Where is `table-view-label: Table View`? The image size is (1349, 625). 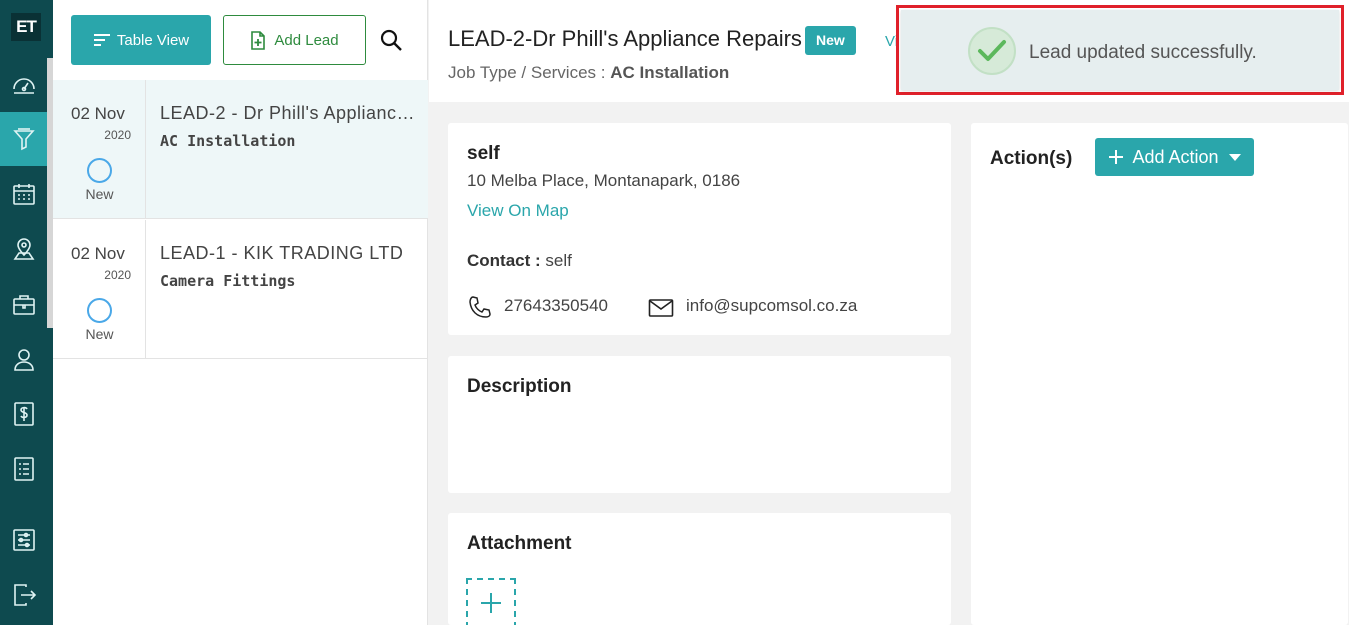
table-view-label: Table View is located at coordinates (153, 40).